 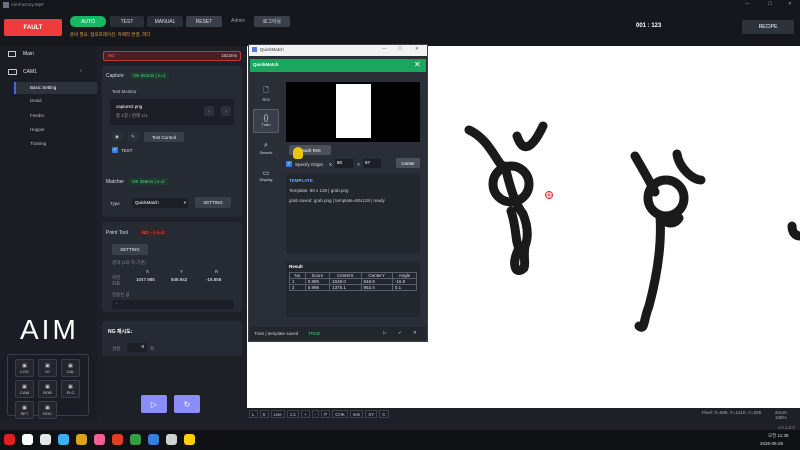 What do you see at coordinates (70, 392) in the screenshot?
I see `tool-label: PLC` at bounding box center [70, 392].